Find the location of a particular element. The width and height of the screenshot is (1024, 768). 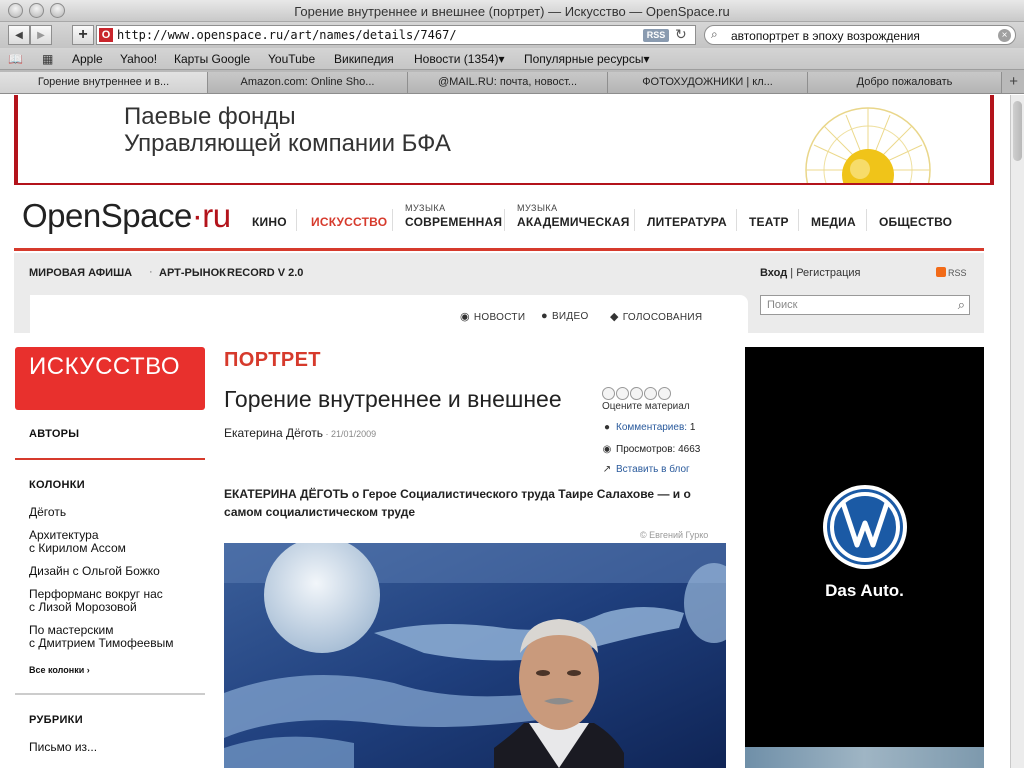

feature-news: ◉ НОВОСТИ is located at coordinates (492, 316).